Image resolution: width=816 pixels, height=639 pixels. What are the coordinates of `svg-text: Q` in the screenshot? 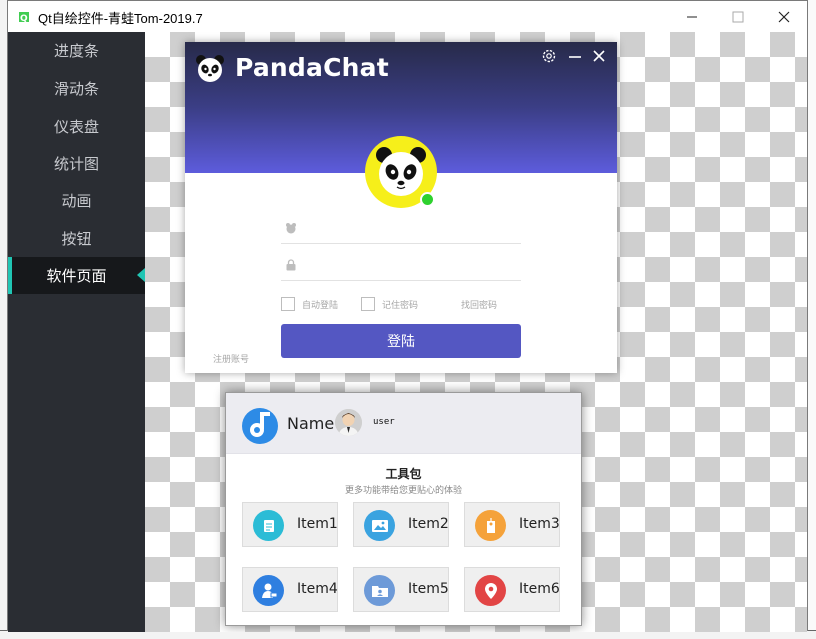 It's located at (24, 19).